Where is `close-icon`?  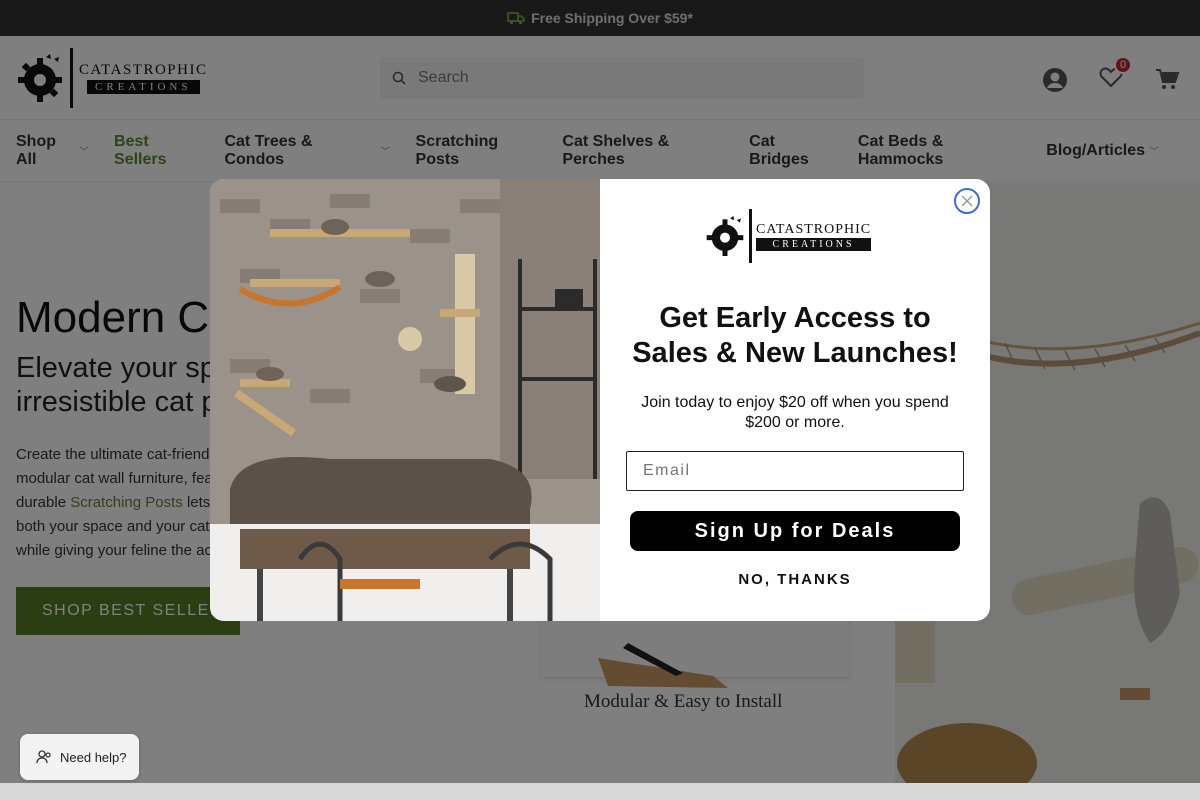
close-icon is located at coordinates (967, 201).